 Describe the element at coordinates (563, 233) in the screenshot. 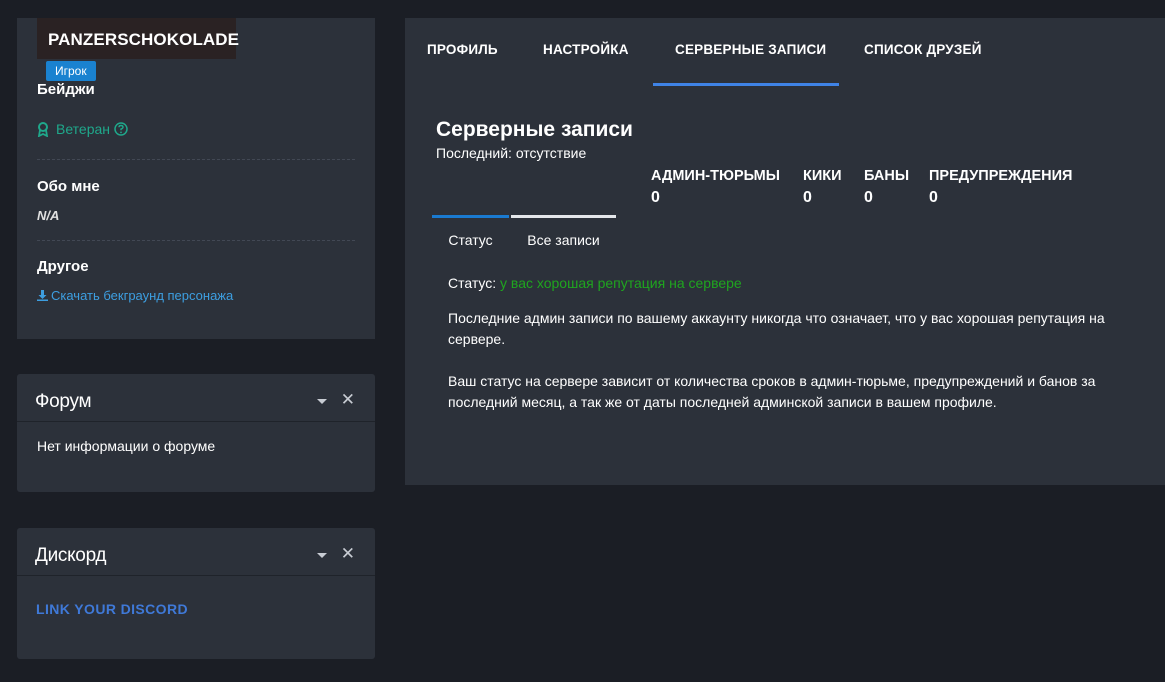

I see `subtab-all-records: Все записи` at that location.